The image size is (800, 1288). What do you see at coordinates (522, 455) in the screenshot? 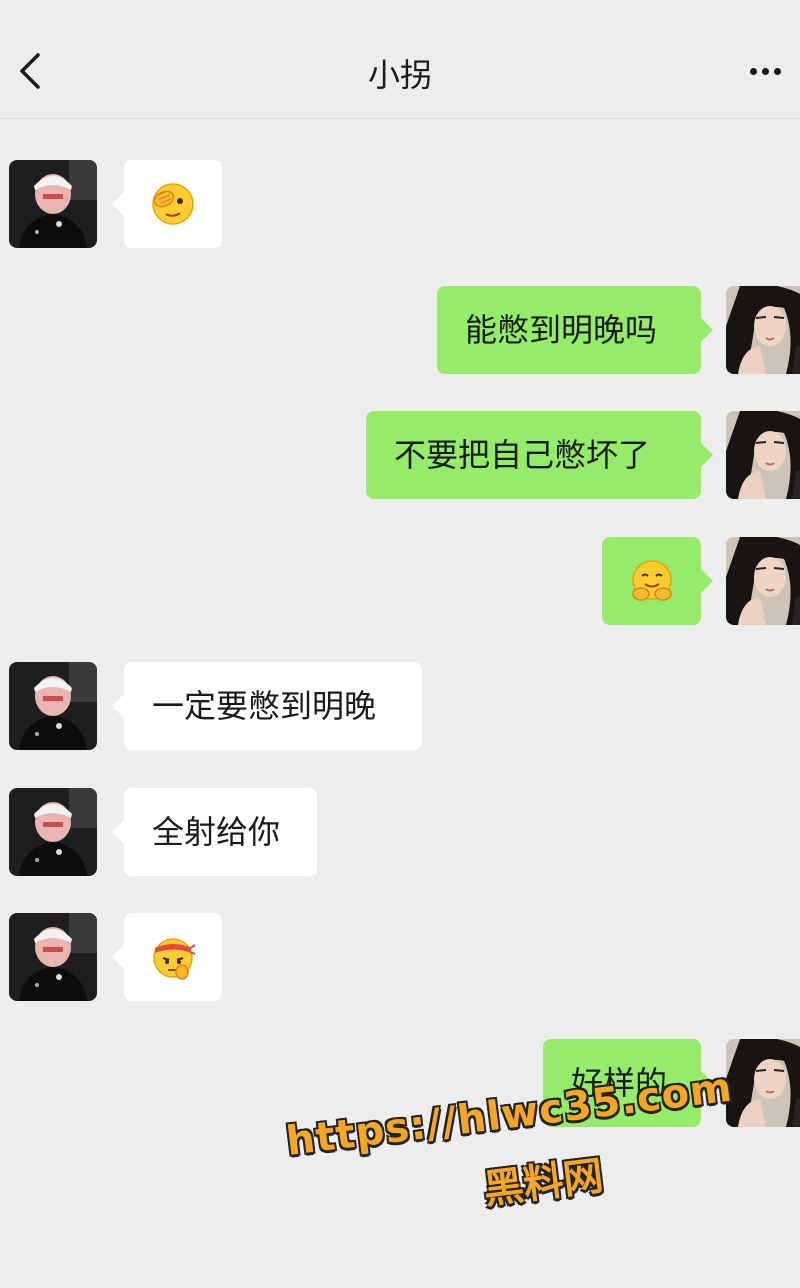
I see `message-text: 不要把自己憋坏了` at bounding box center [522, 455].